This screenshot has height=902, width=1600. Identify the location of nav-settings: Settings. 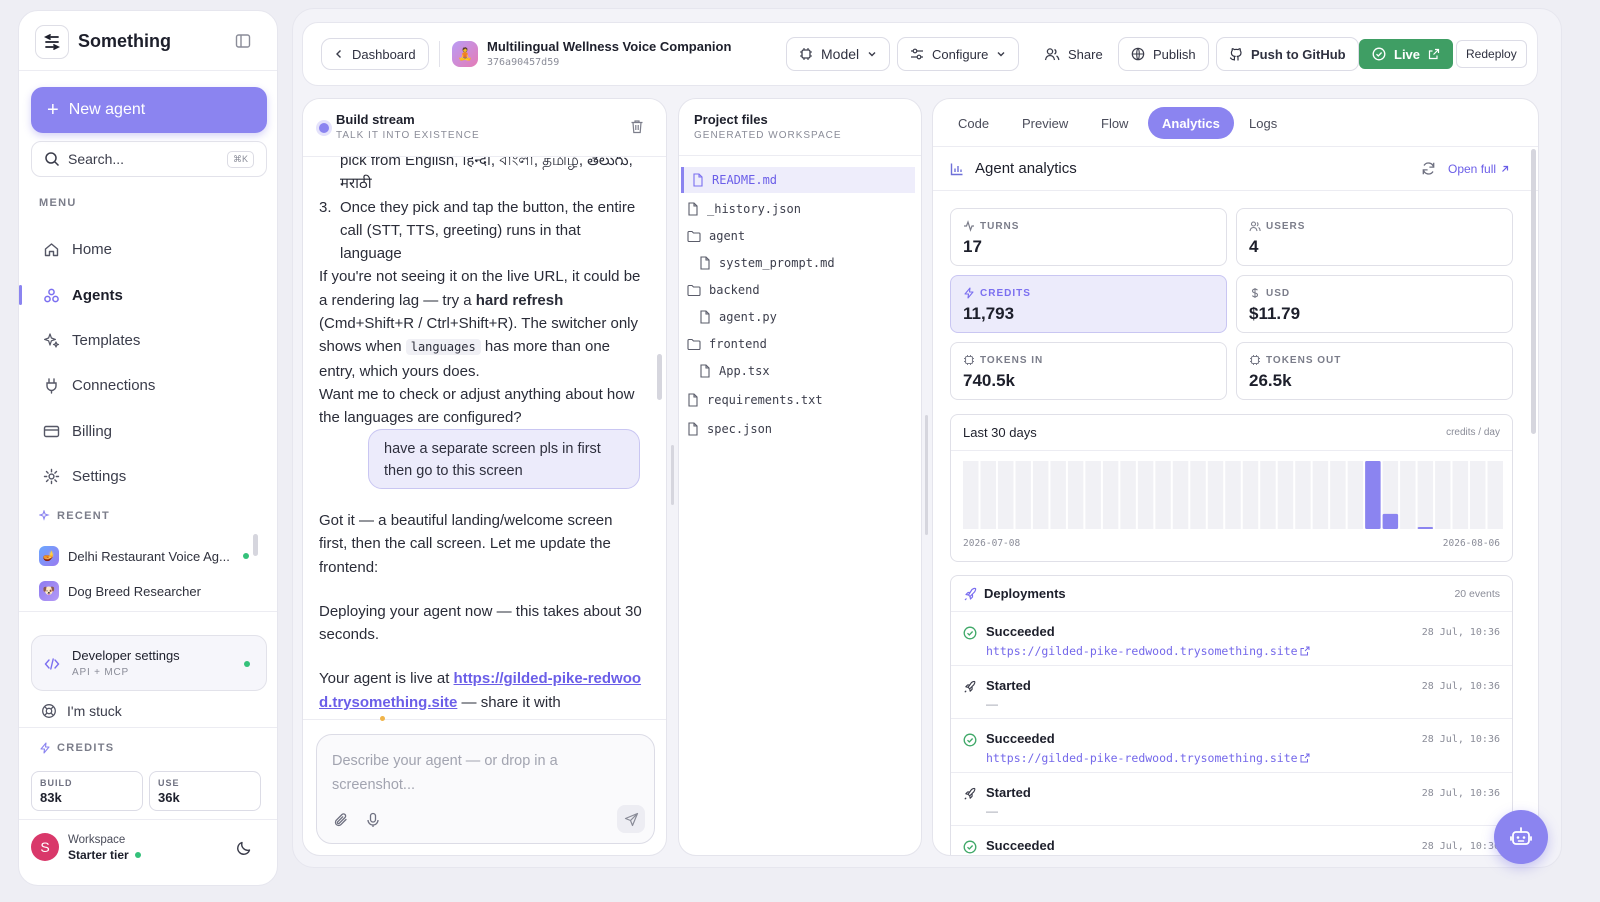
(149, 476).